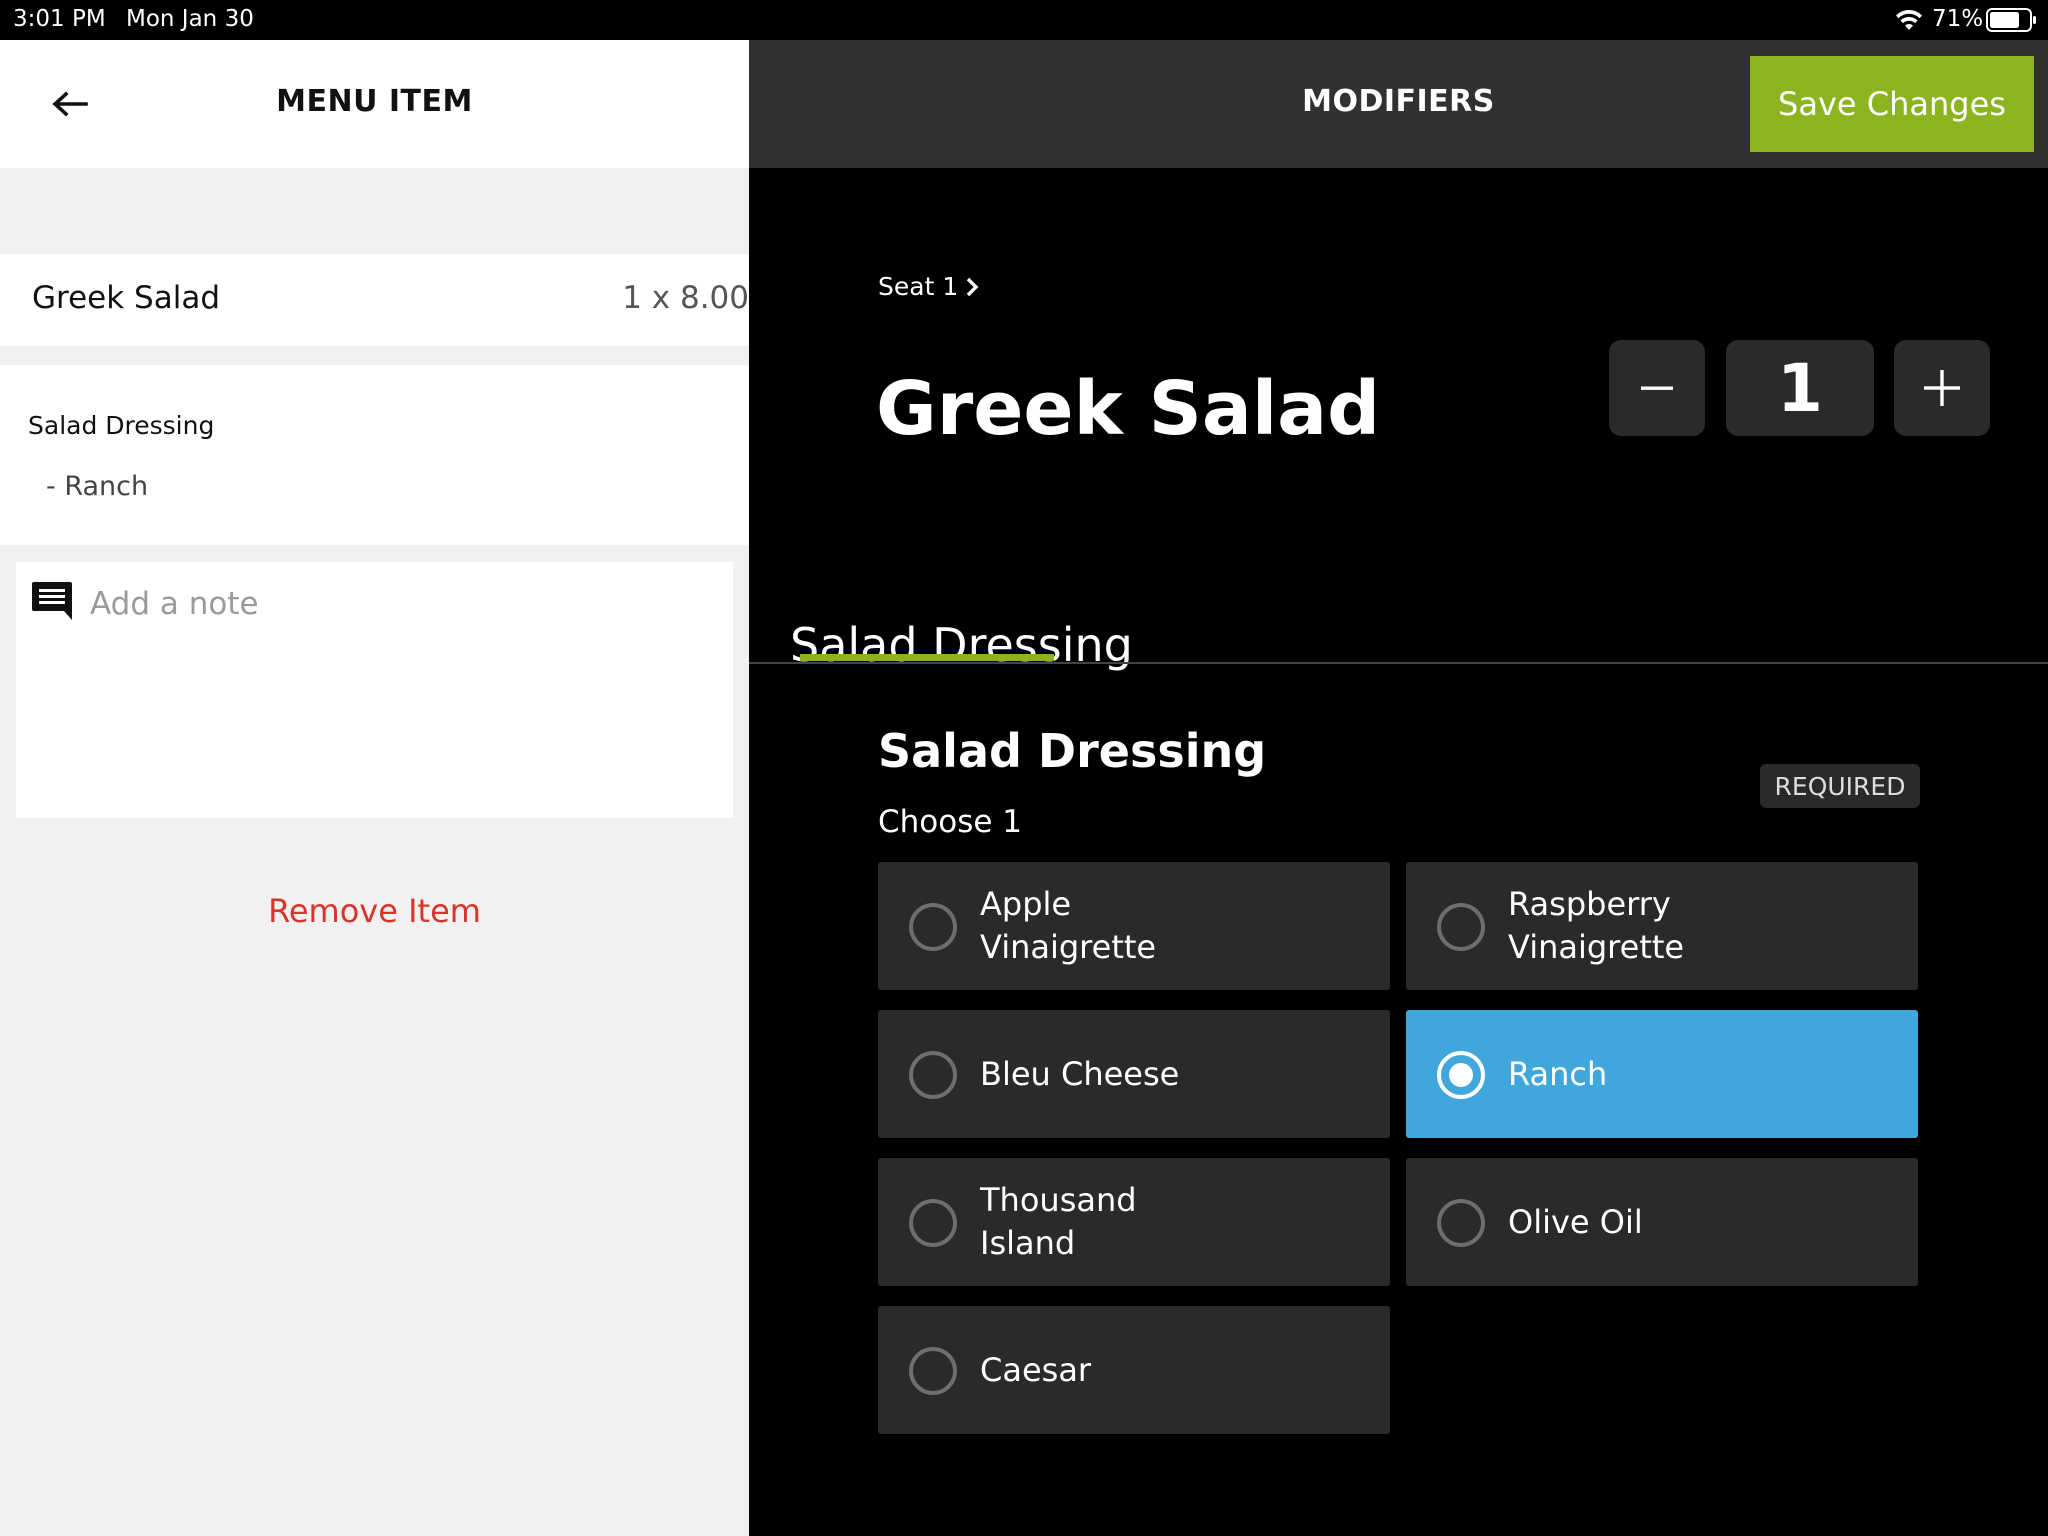  Describe the element at coordinates (400, 604) in the screenshot. I see `note-input` at that location.